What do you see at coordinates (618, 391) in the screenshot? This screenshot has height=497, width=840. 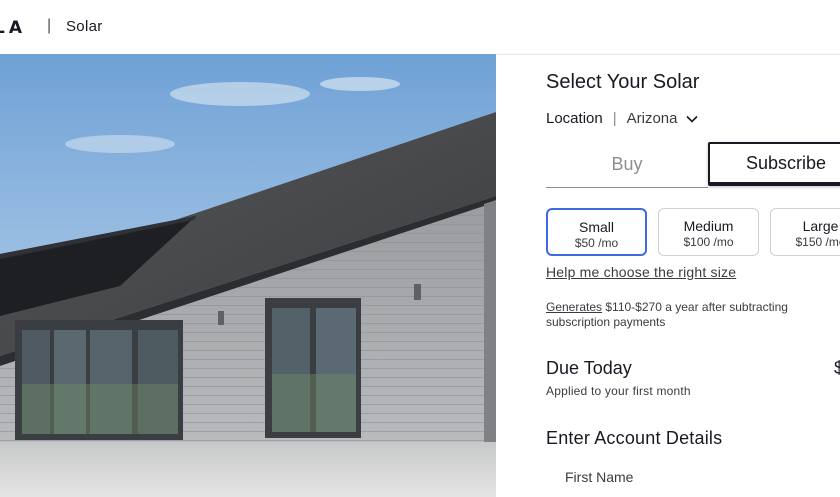 I see `due-today-subtext: Applied to your first month` at bounding box center [618, 391].